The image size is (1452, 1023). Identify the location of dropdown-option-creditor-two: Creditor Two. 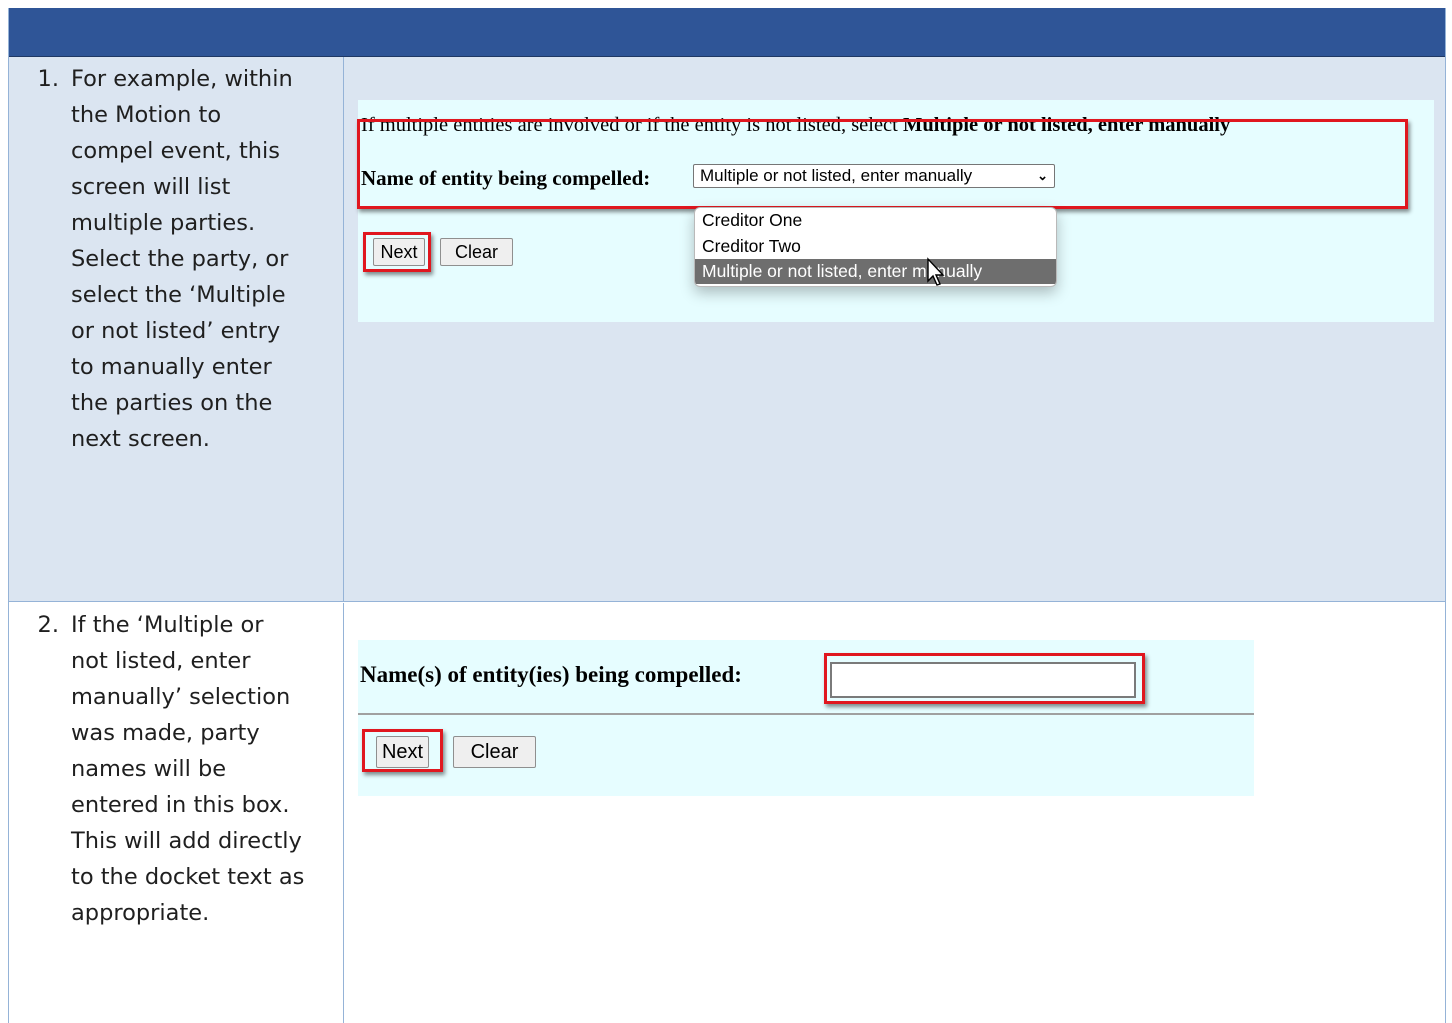
(875, 246).